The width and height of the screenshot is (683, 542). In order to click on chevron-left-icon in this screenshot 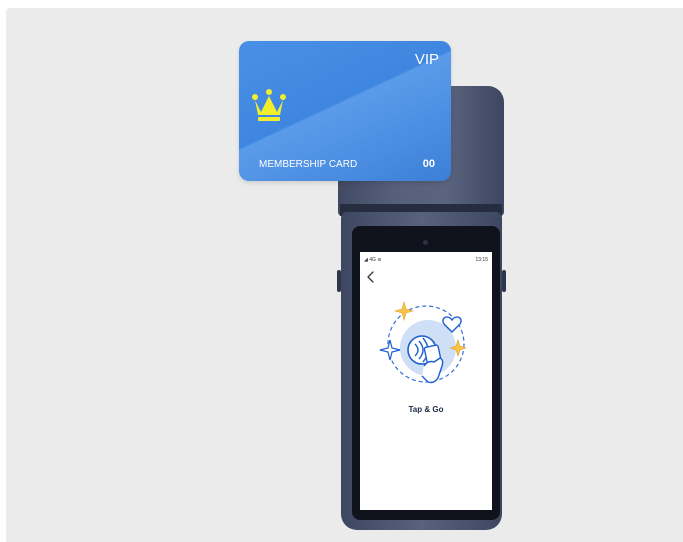, I will do `click(370, 277)`.